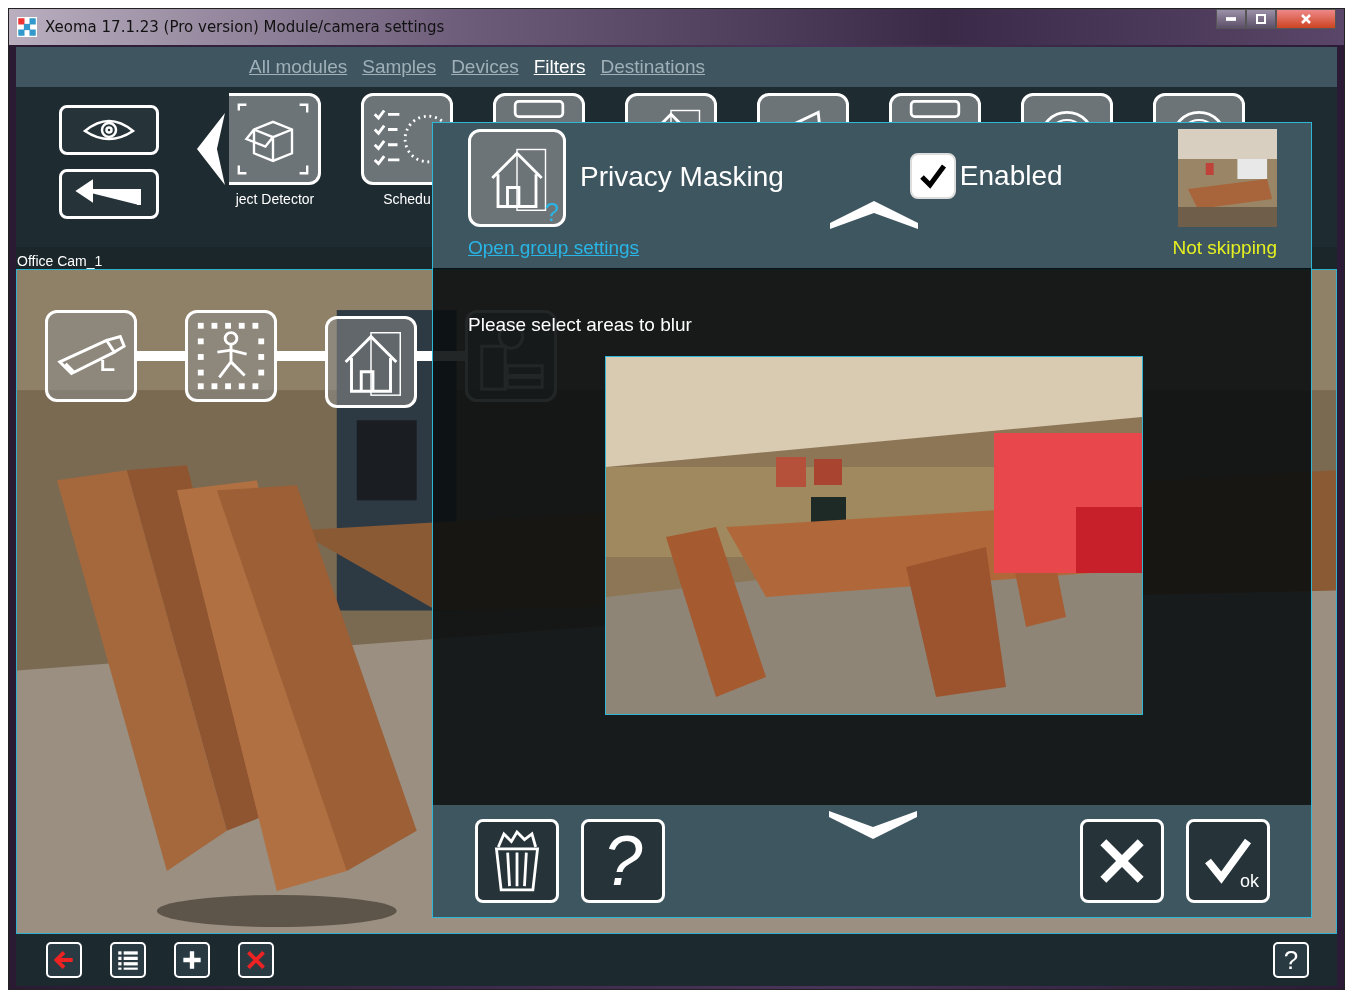  What do you see at coordinates (27, 27) in the screenshot?
I see `app-logo-icon` at bounding box center [27, 27].